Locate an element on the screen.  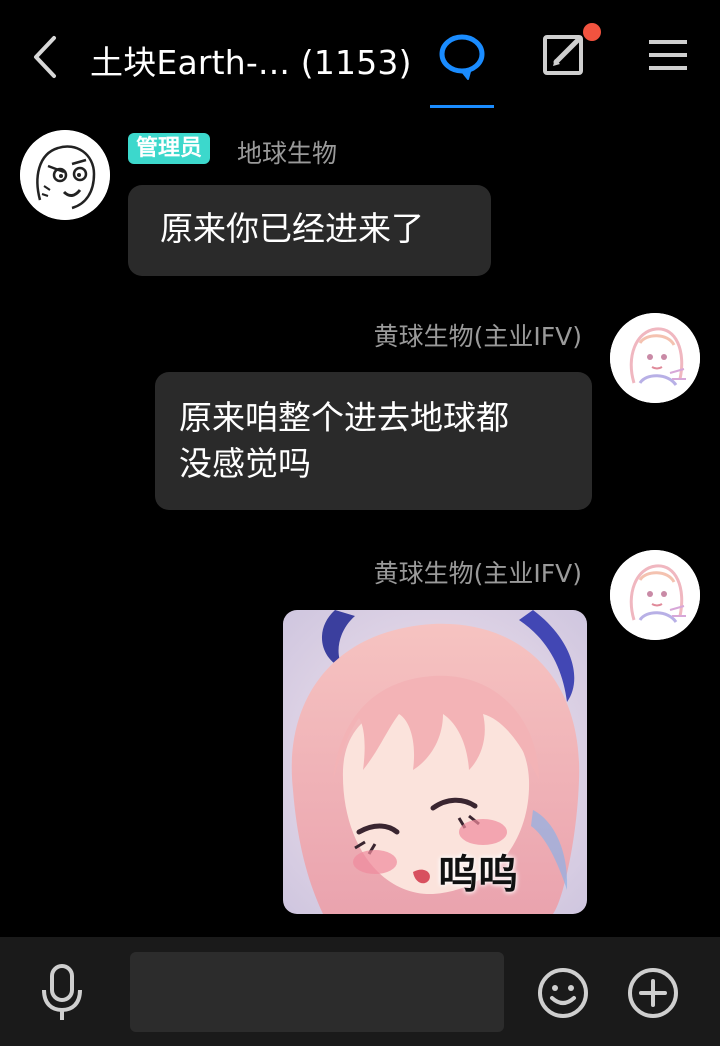
image-message: 呜呜 is located at coordinates (435, 762).